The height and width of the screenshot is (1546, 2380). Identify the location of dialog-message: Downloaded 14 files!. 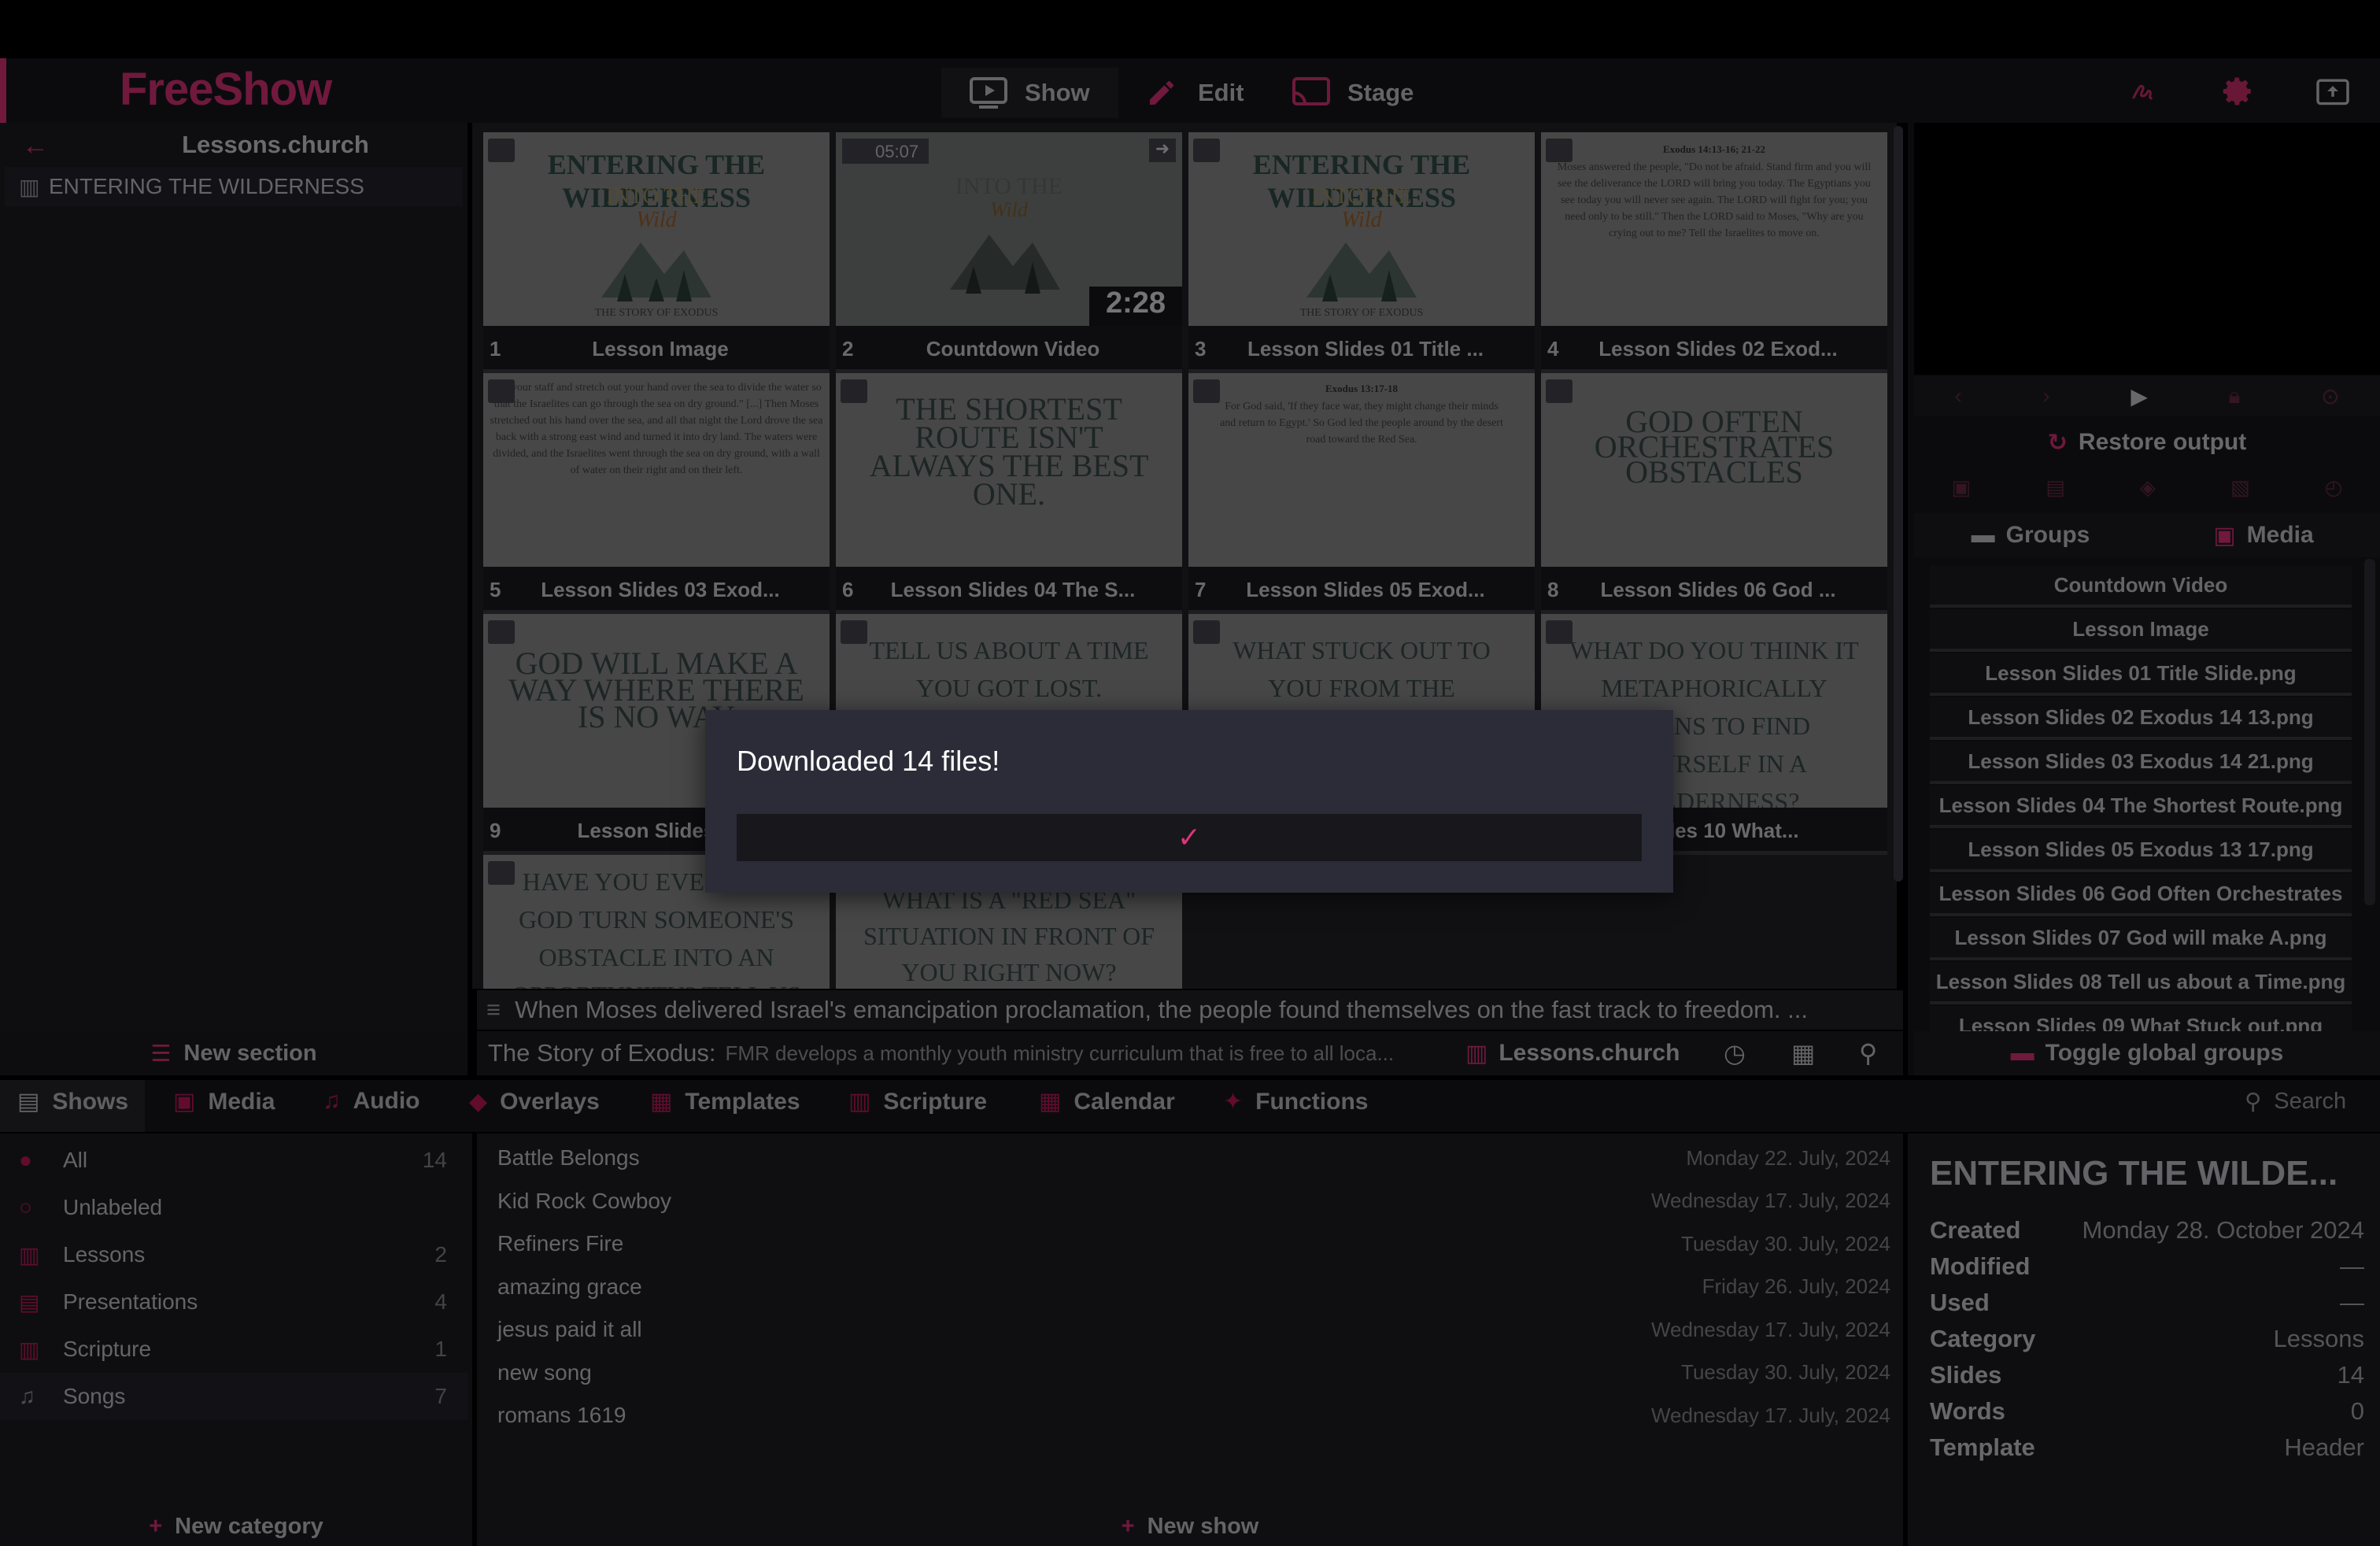
(868, 761).